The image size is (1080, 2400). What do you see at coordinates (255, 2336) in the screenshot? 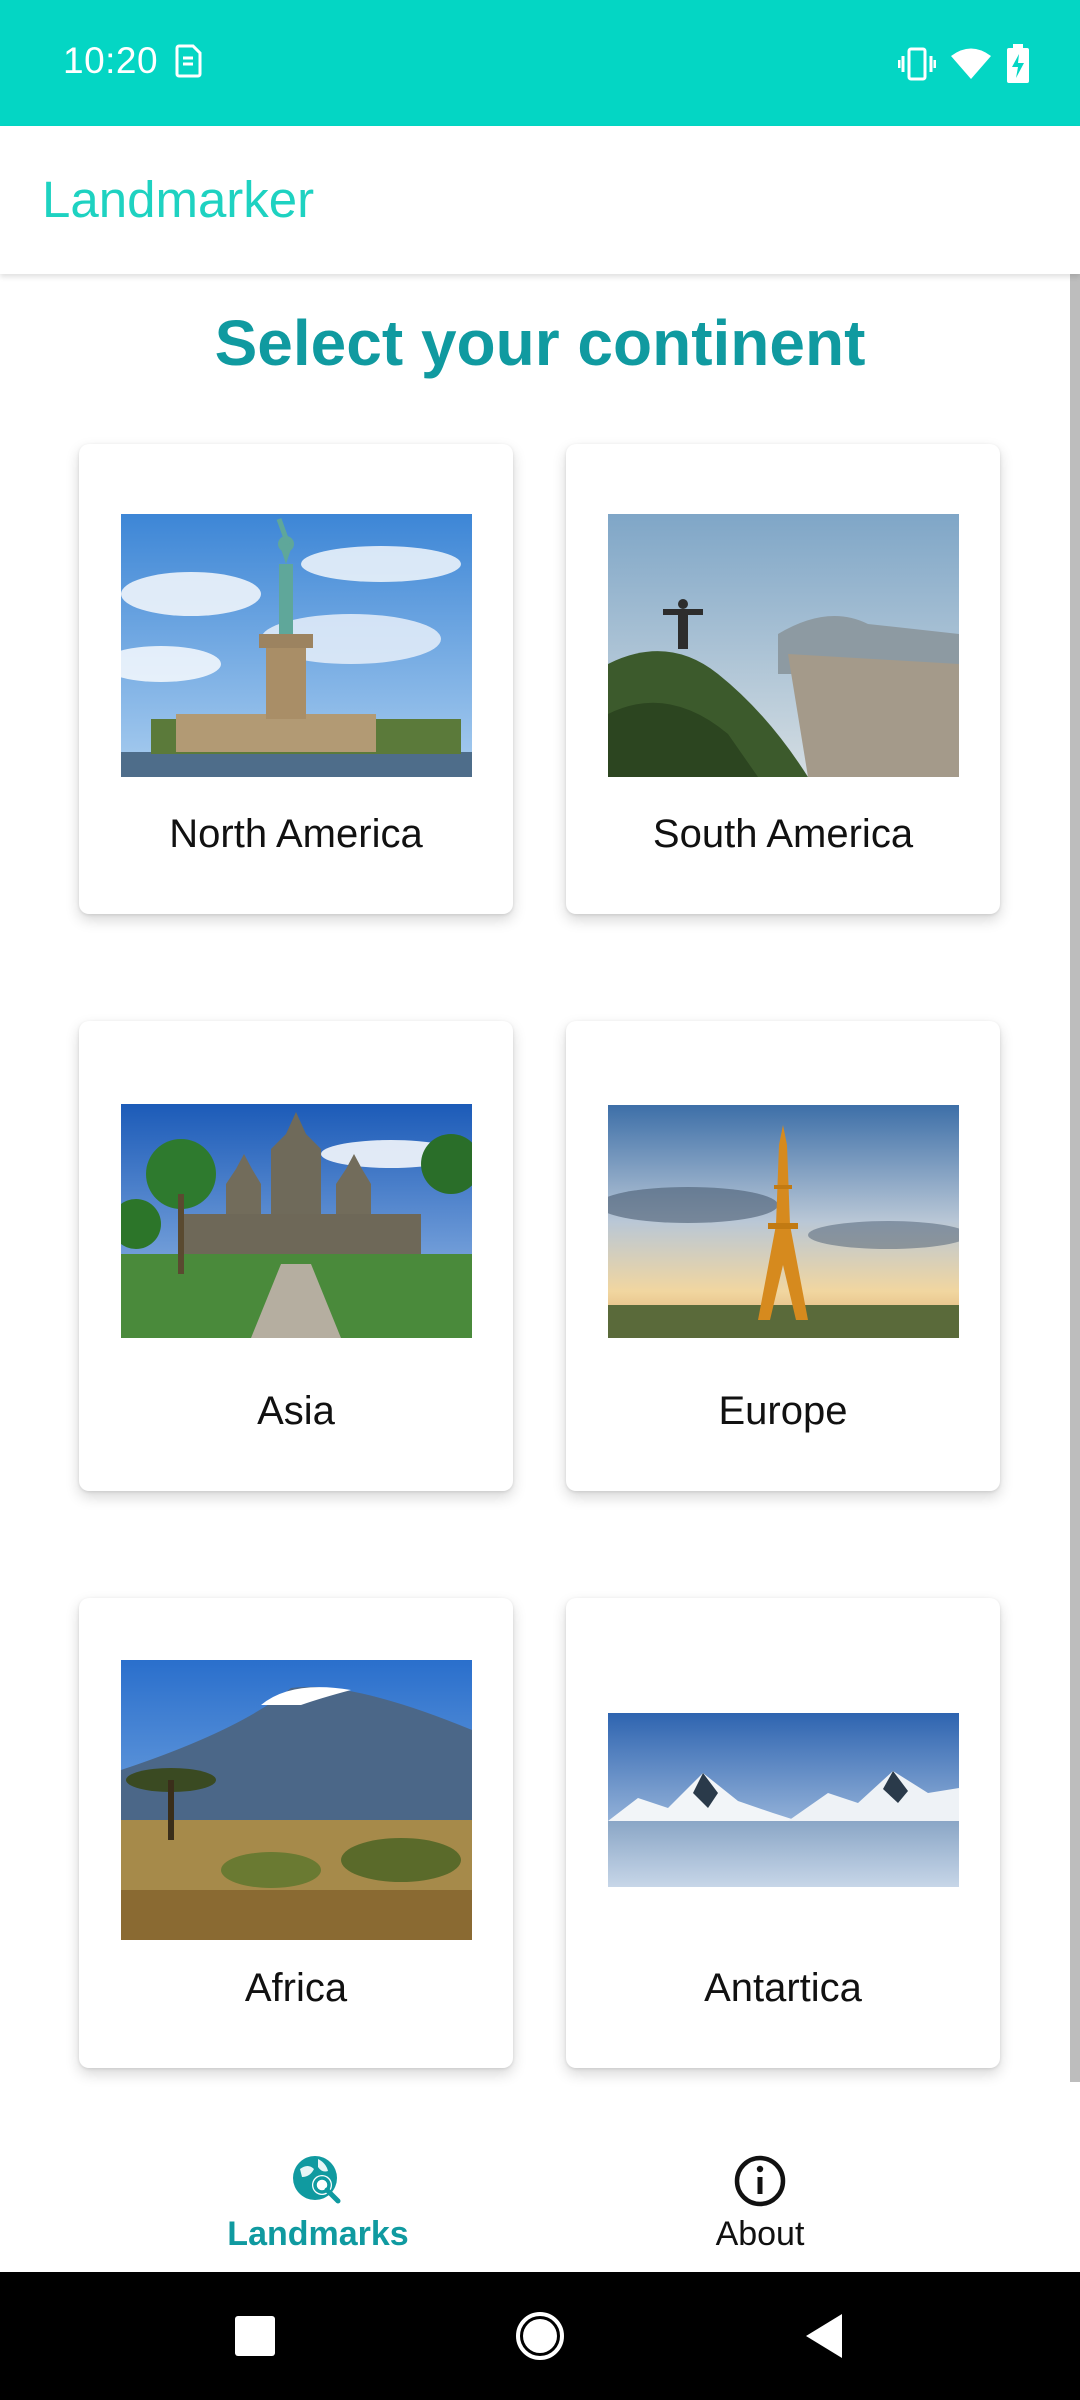
I see `recents-button` at bounding box center [255, 2336].